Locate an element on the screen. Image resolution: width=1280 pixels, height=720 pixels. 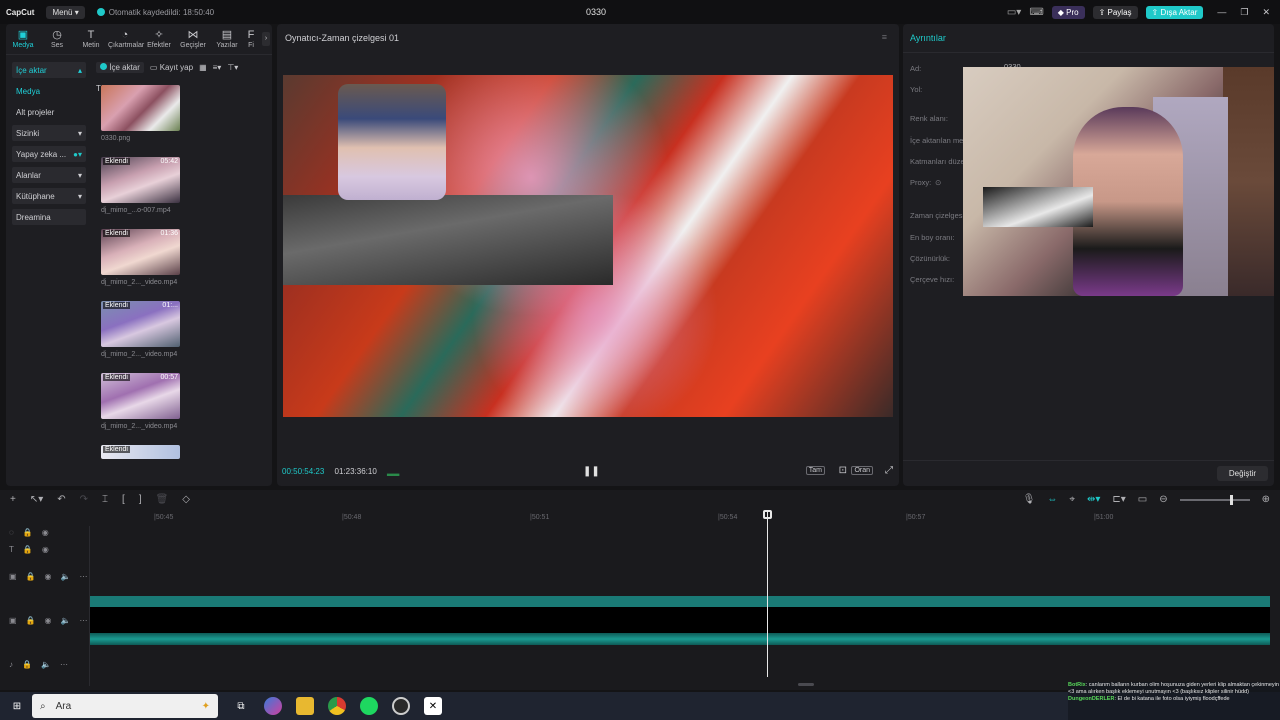
side-nav-yours: Sizinki ▾ is located at coordinates (49, 133).